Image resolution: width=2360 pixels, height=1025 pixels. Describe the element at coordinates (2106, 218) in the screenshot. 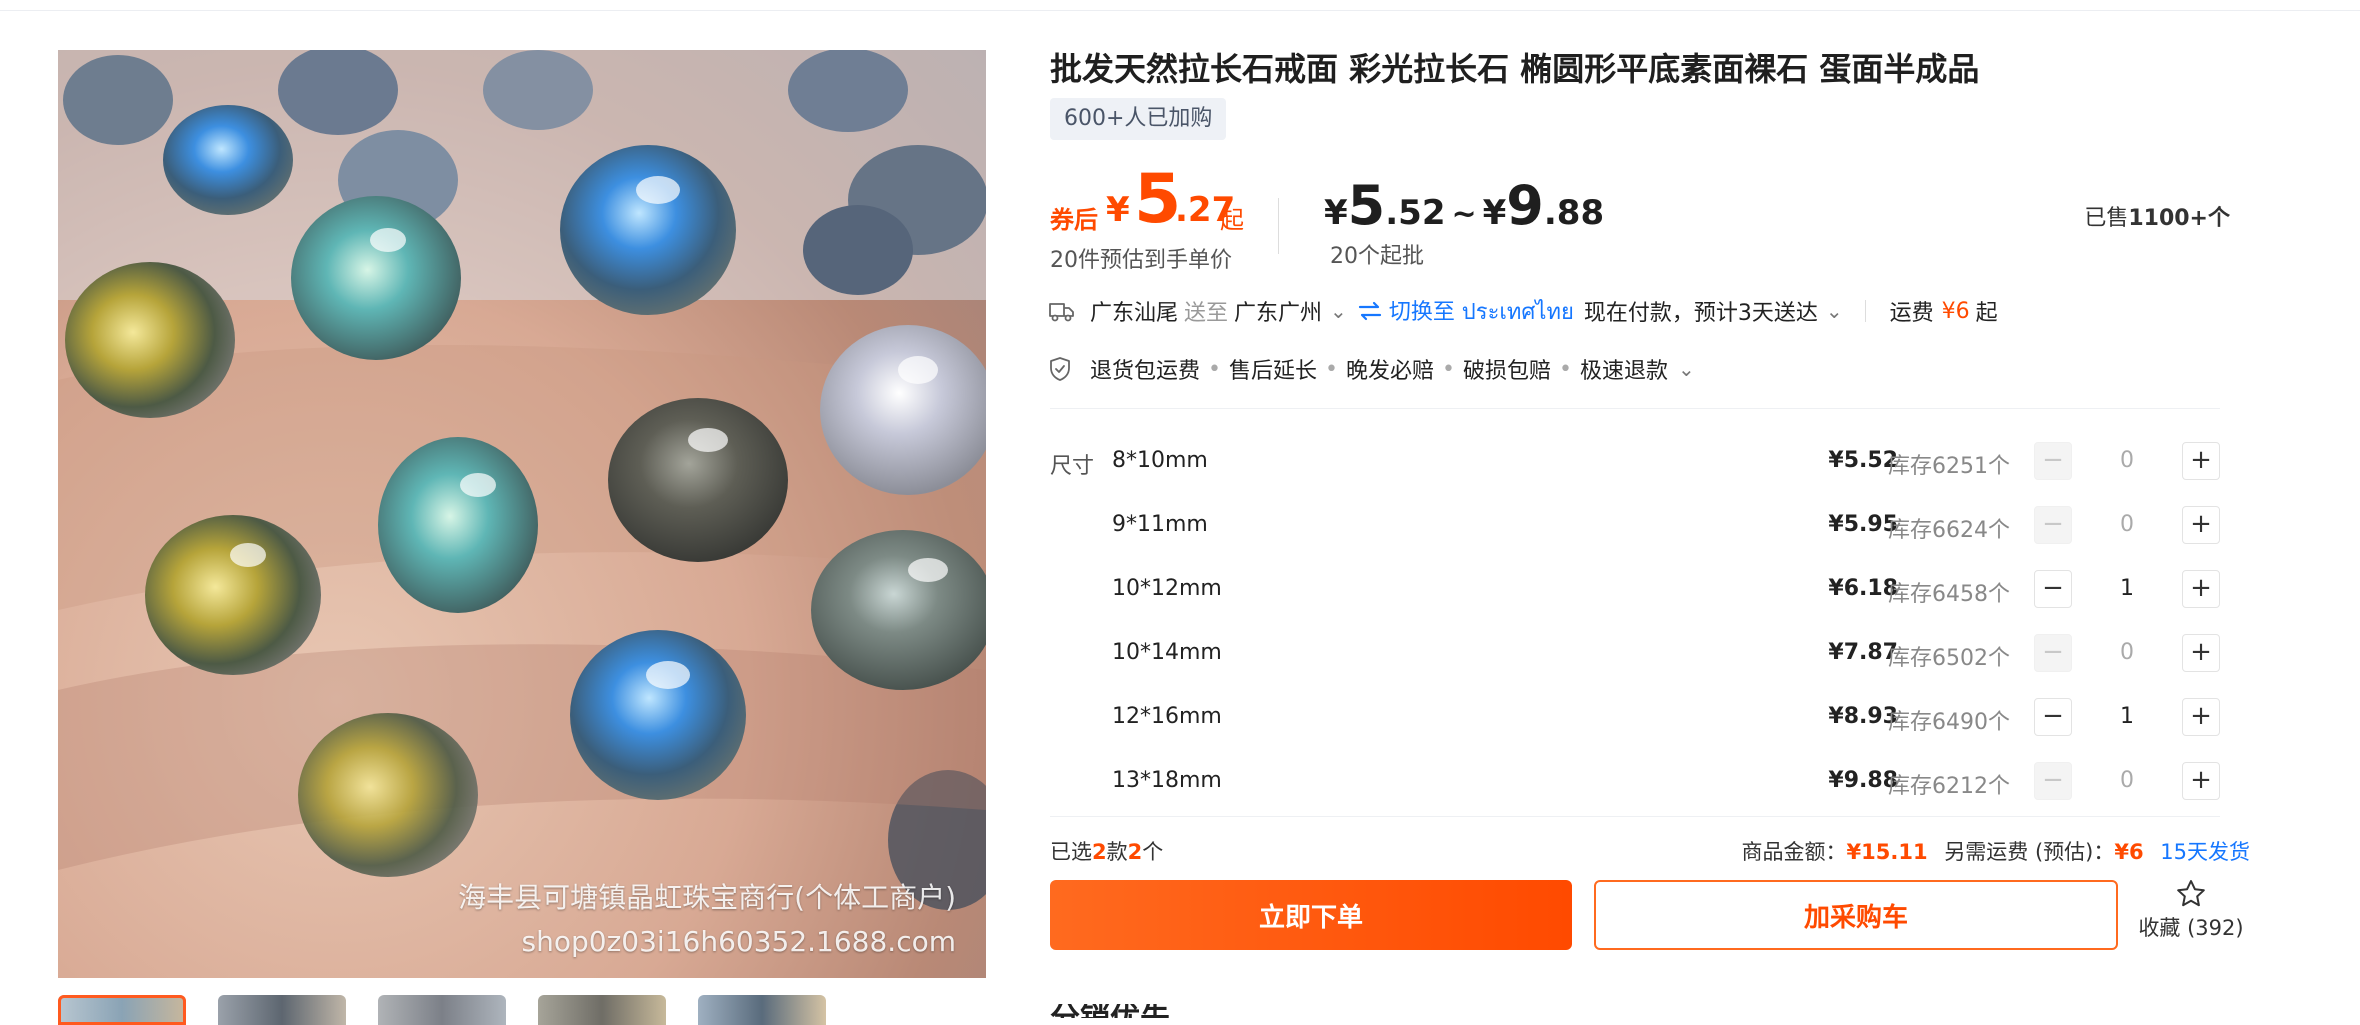

I see `sold-prefix: 已售` at that location.